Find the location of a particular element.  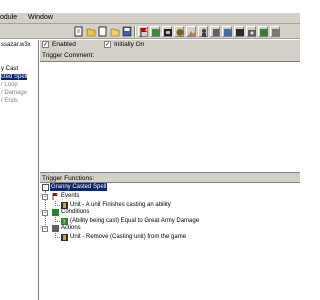

test-map-icon is located at coordinates (275, 31).